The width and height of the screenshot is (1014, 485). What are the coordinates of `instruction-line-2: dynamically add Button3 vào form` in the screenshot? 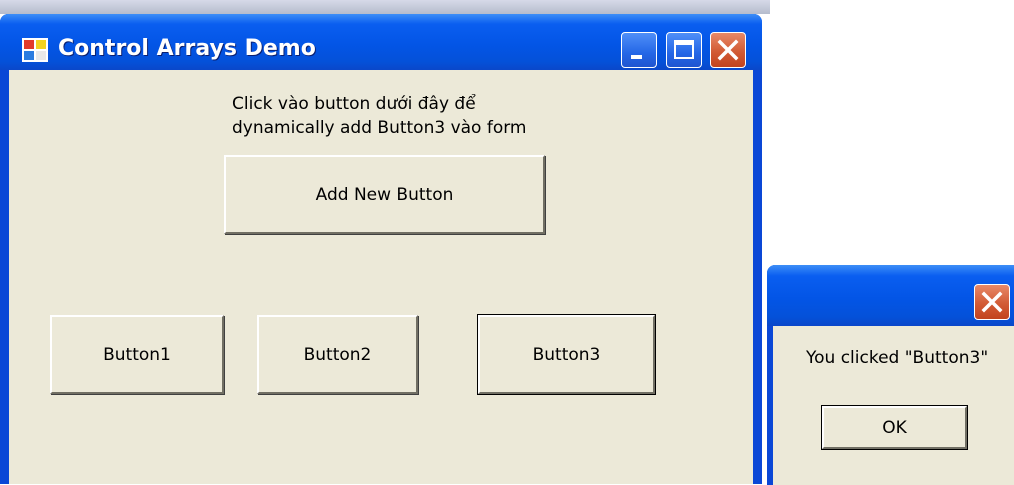 It's located at (379, 128).